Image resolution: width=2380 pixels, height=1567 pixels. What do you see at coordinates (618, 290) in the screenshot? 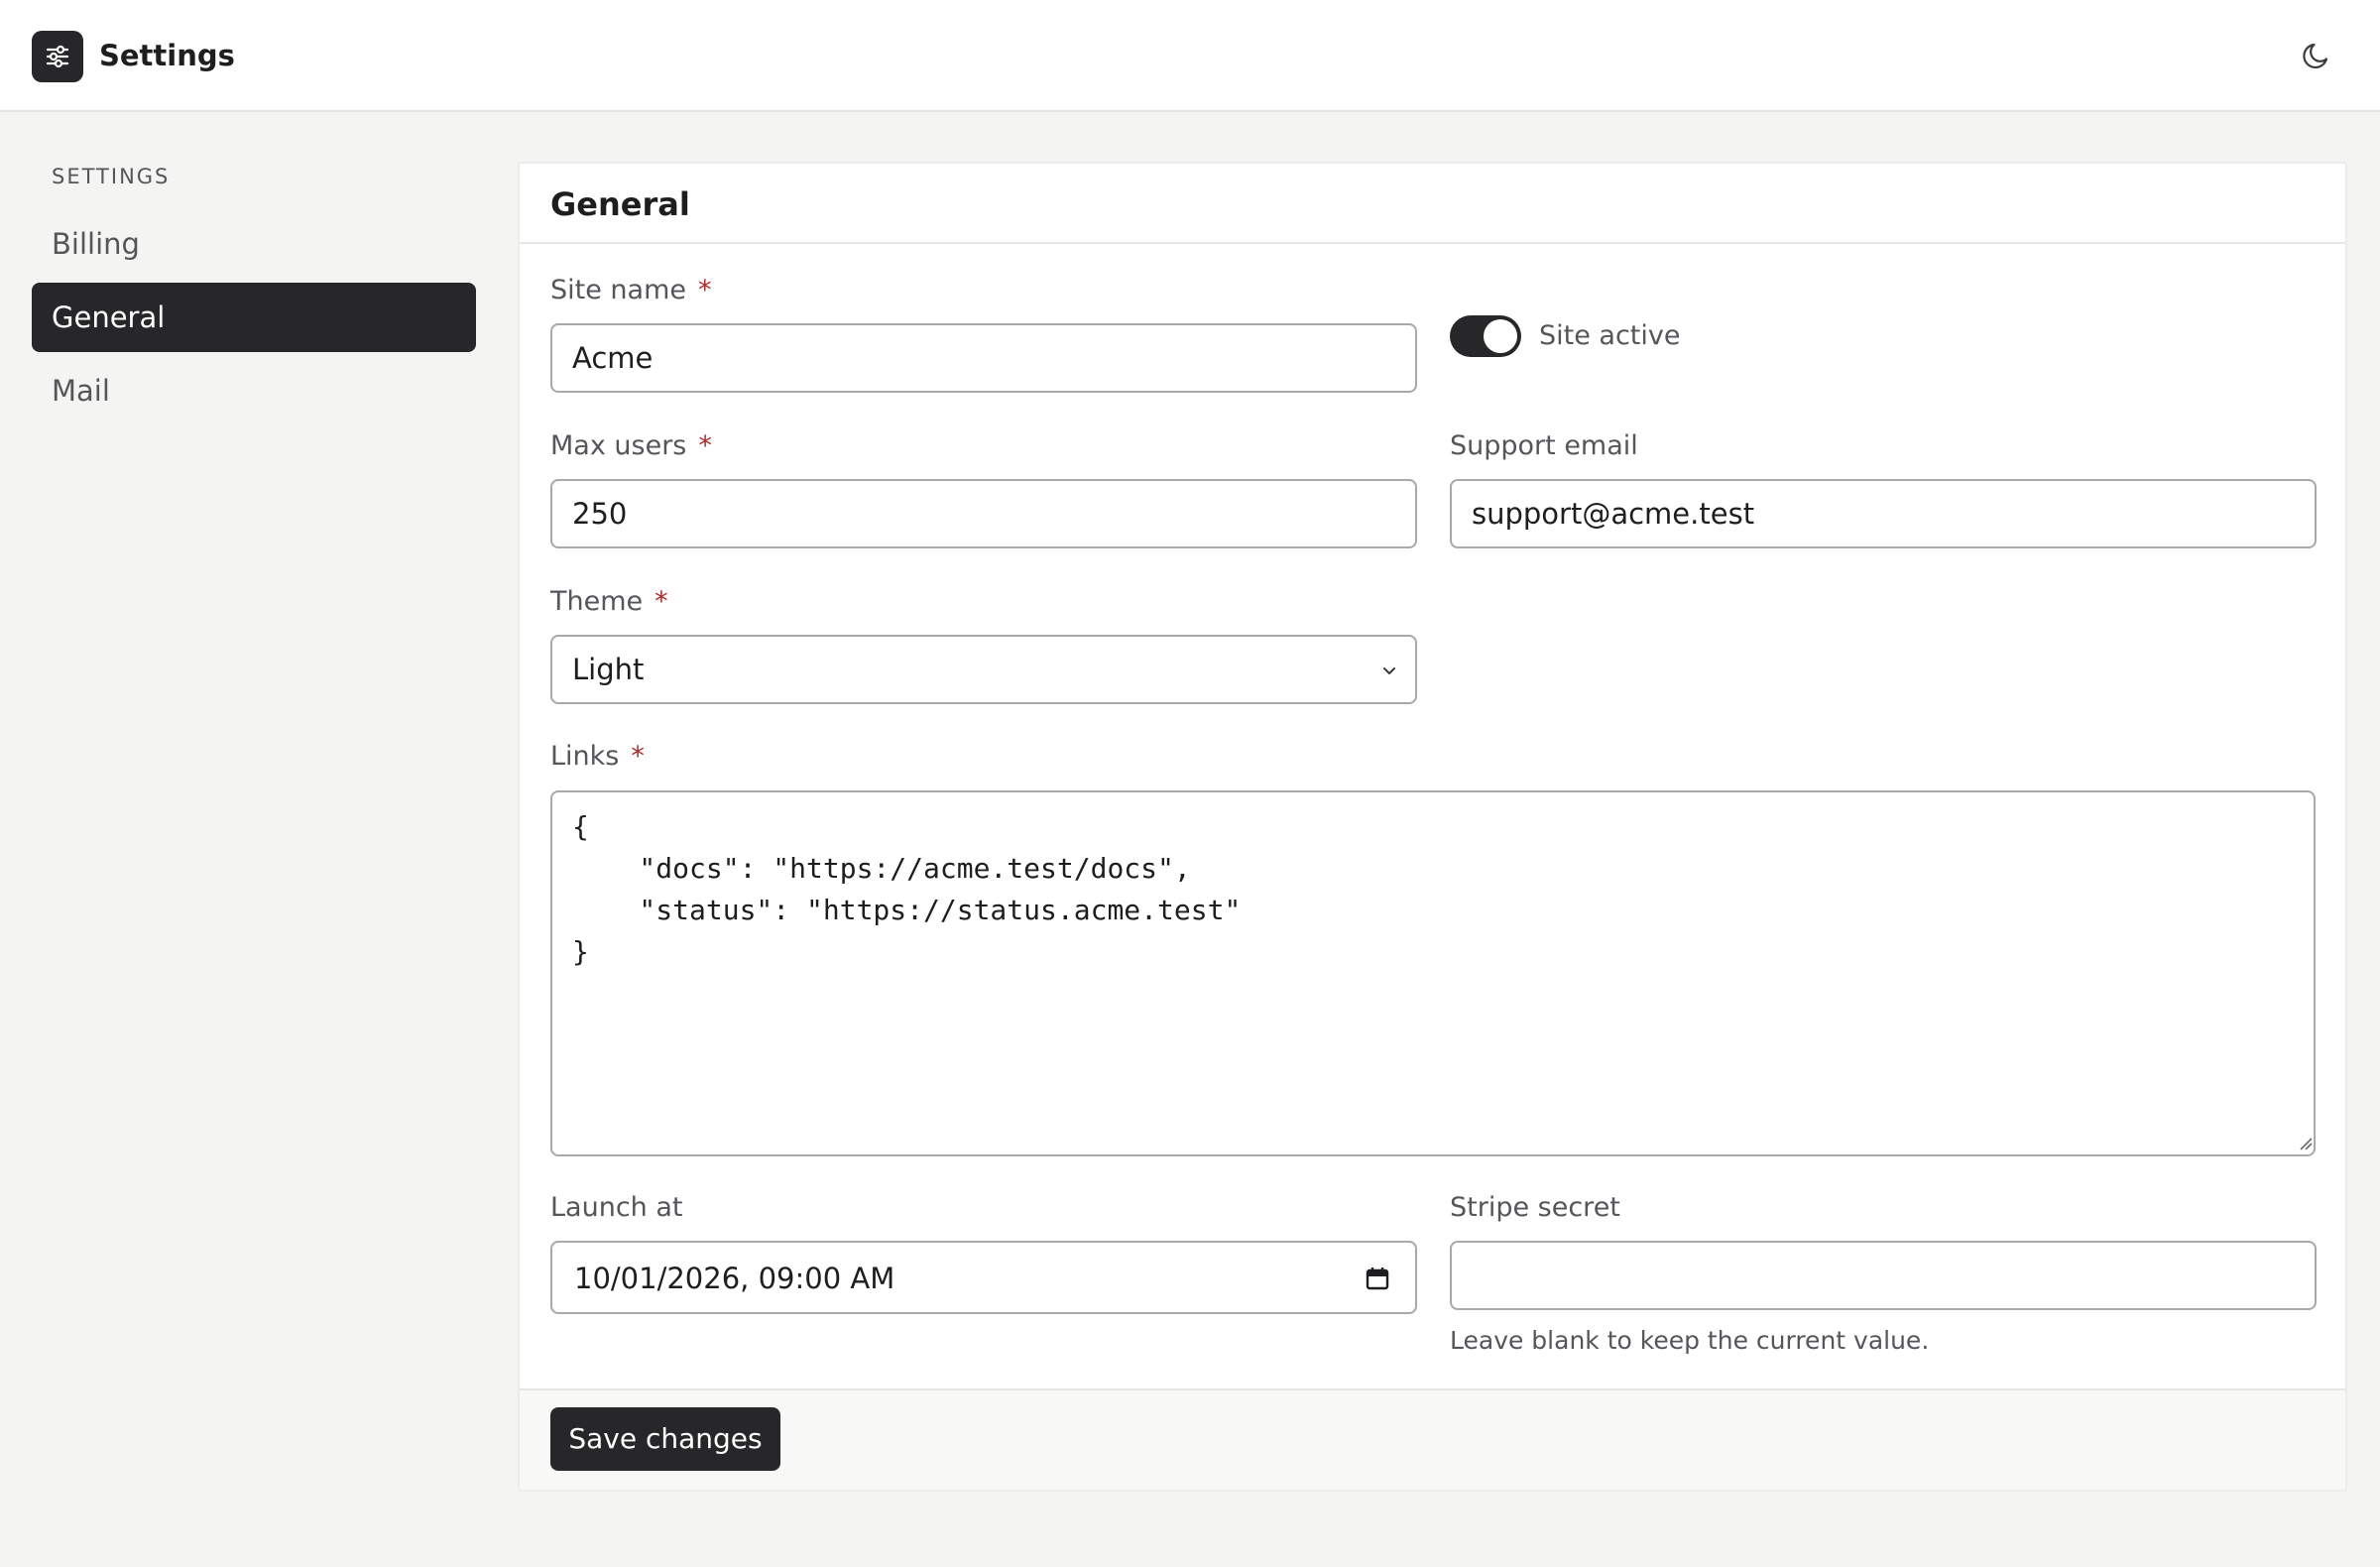
I see `site-name-label-text: Site name` at bounding box center [618, 290].